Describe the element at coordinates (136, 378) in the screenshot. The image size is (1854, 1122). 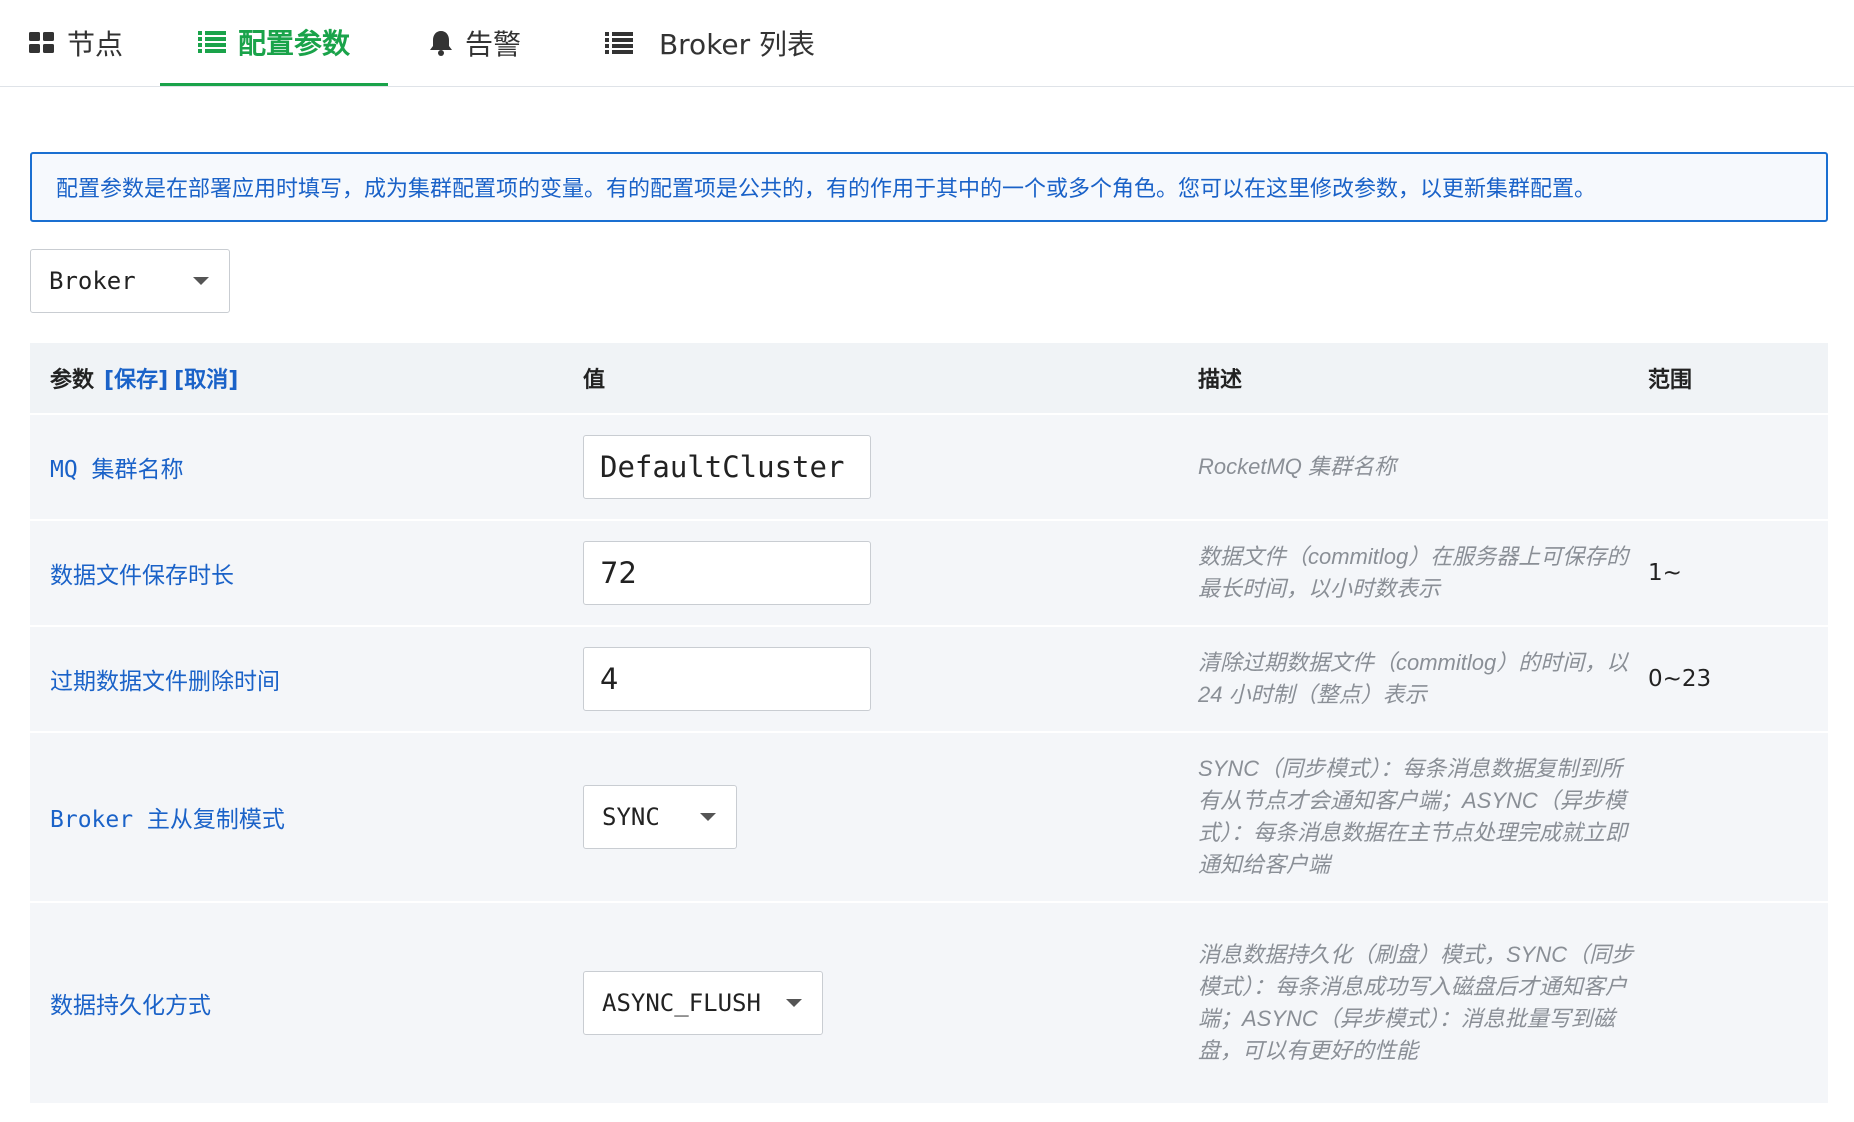
I see `save-link: [保存]` at that location.